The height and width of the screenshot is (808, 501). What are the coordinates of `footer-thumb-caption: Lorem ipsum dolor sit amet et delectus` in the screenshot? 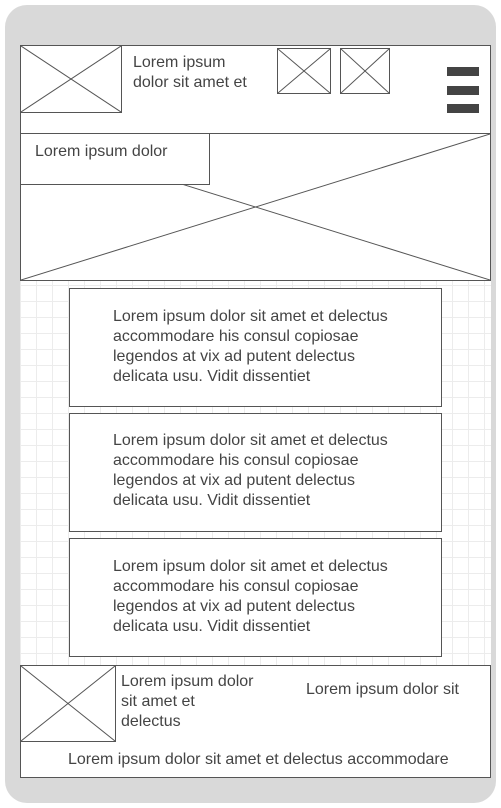 It's located at (187, 701).